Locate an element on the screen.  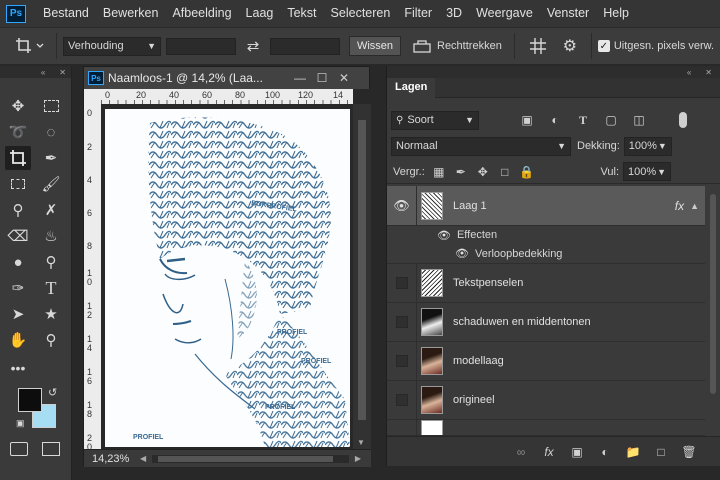
filter-smart-object-icon: ◫ is located at coordinates (639, 120).